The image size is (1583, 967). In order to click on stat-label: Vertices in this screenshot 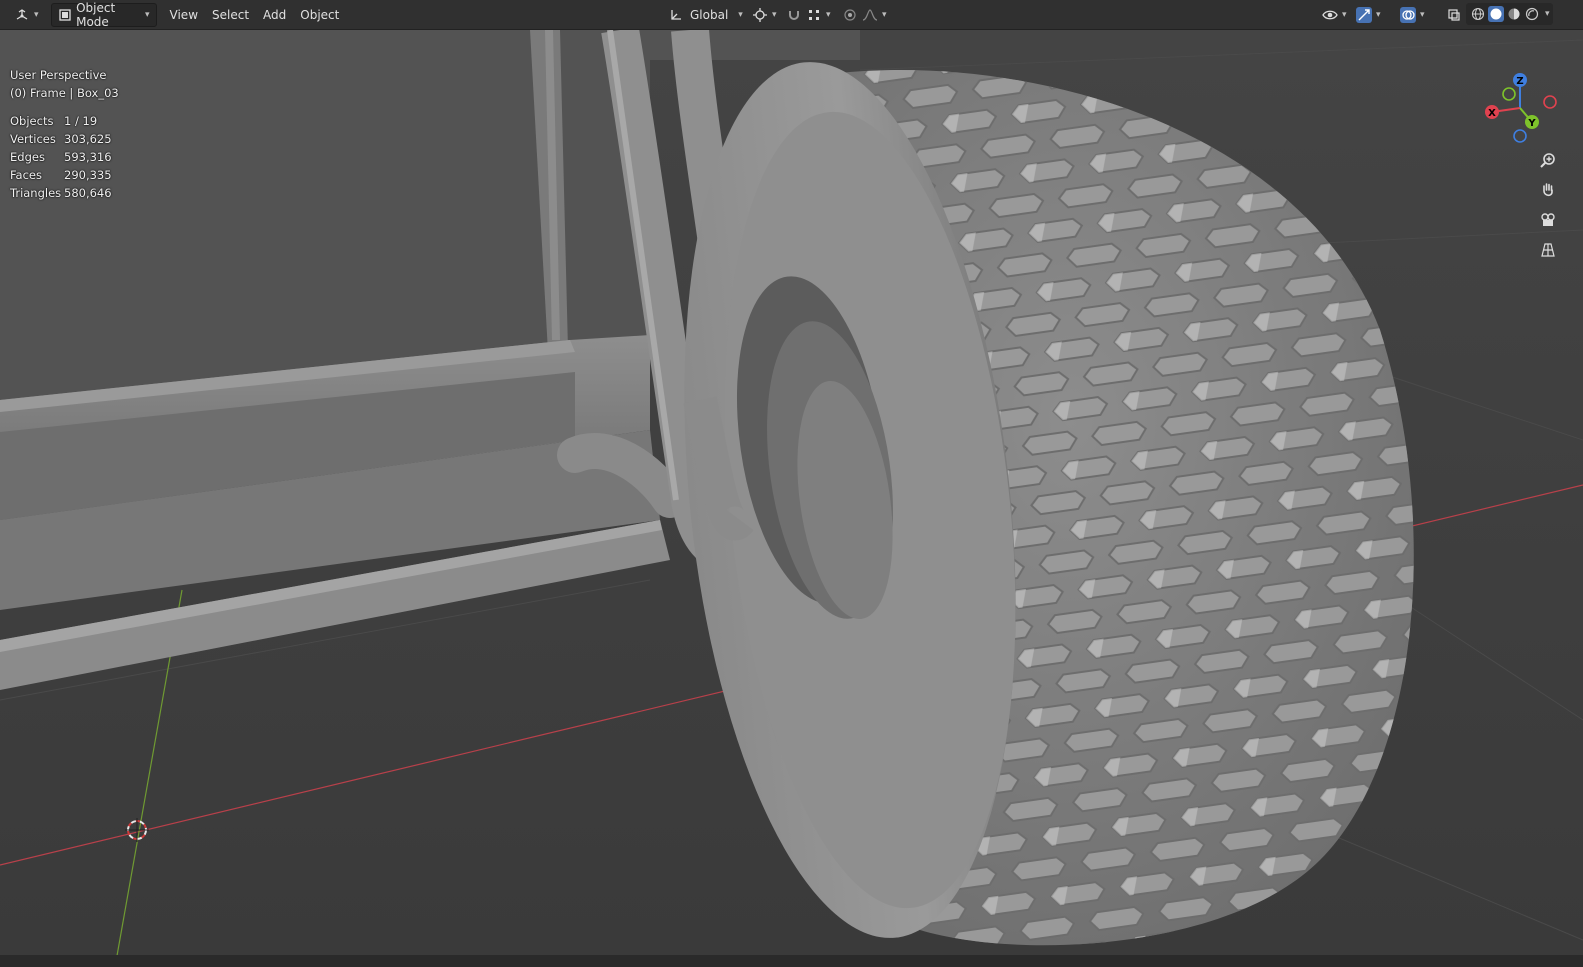, I will do `click(33, 139)`.